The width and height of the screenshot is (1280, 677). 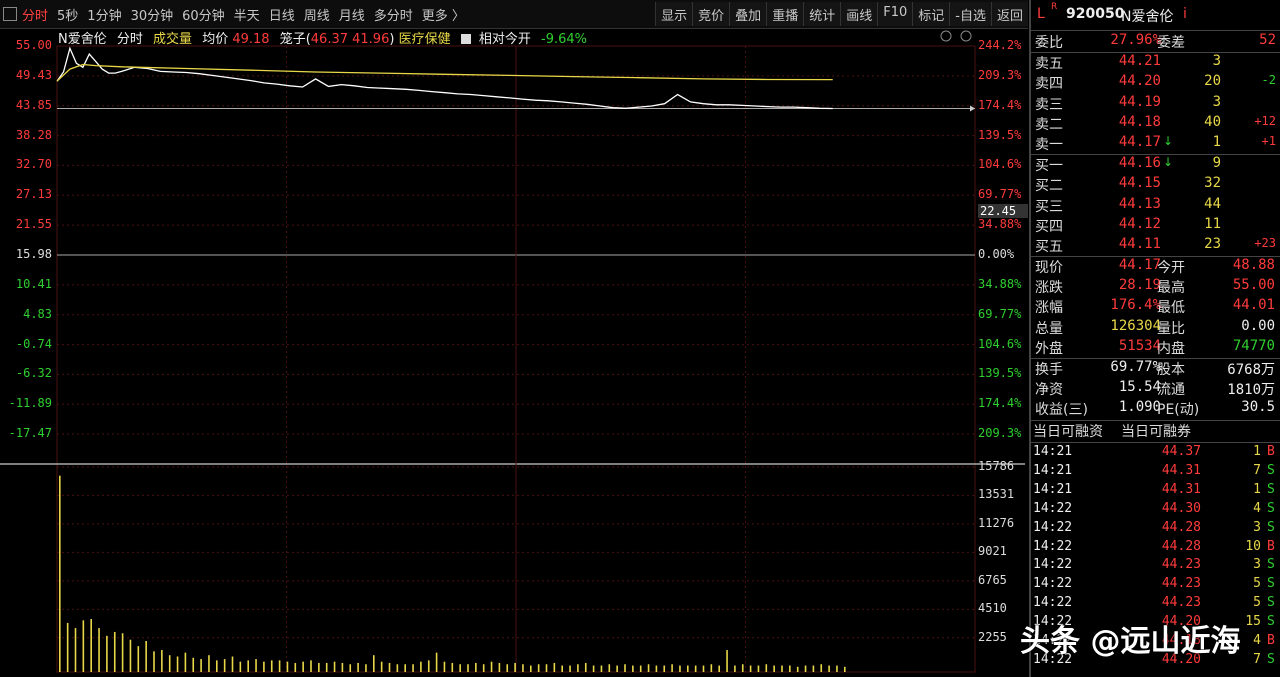 I want to click on margin-short-label: 当日可融券, so click(x=1156, y=431).